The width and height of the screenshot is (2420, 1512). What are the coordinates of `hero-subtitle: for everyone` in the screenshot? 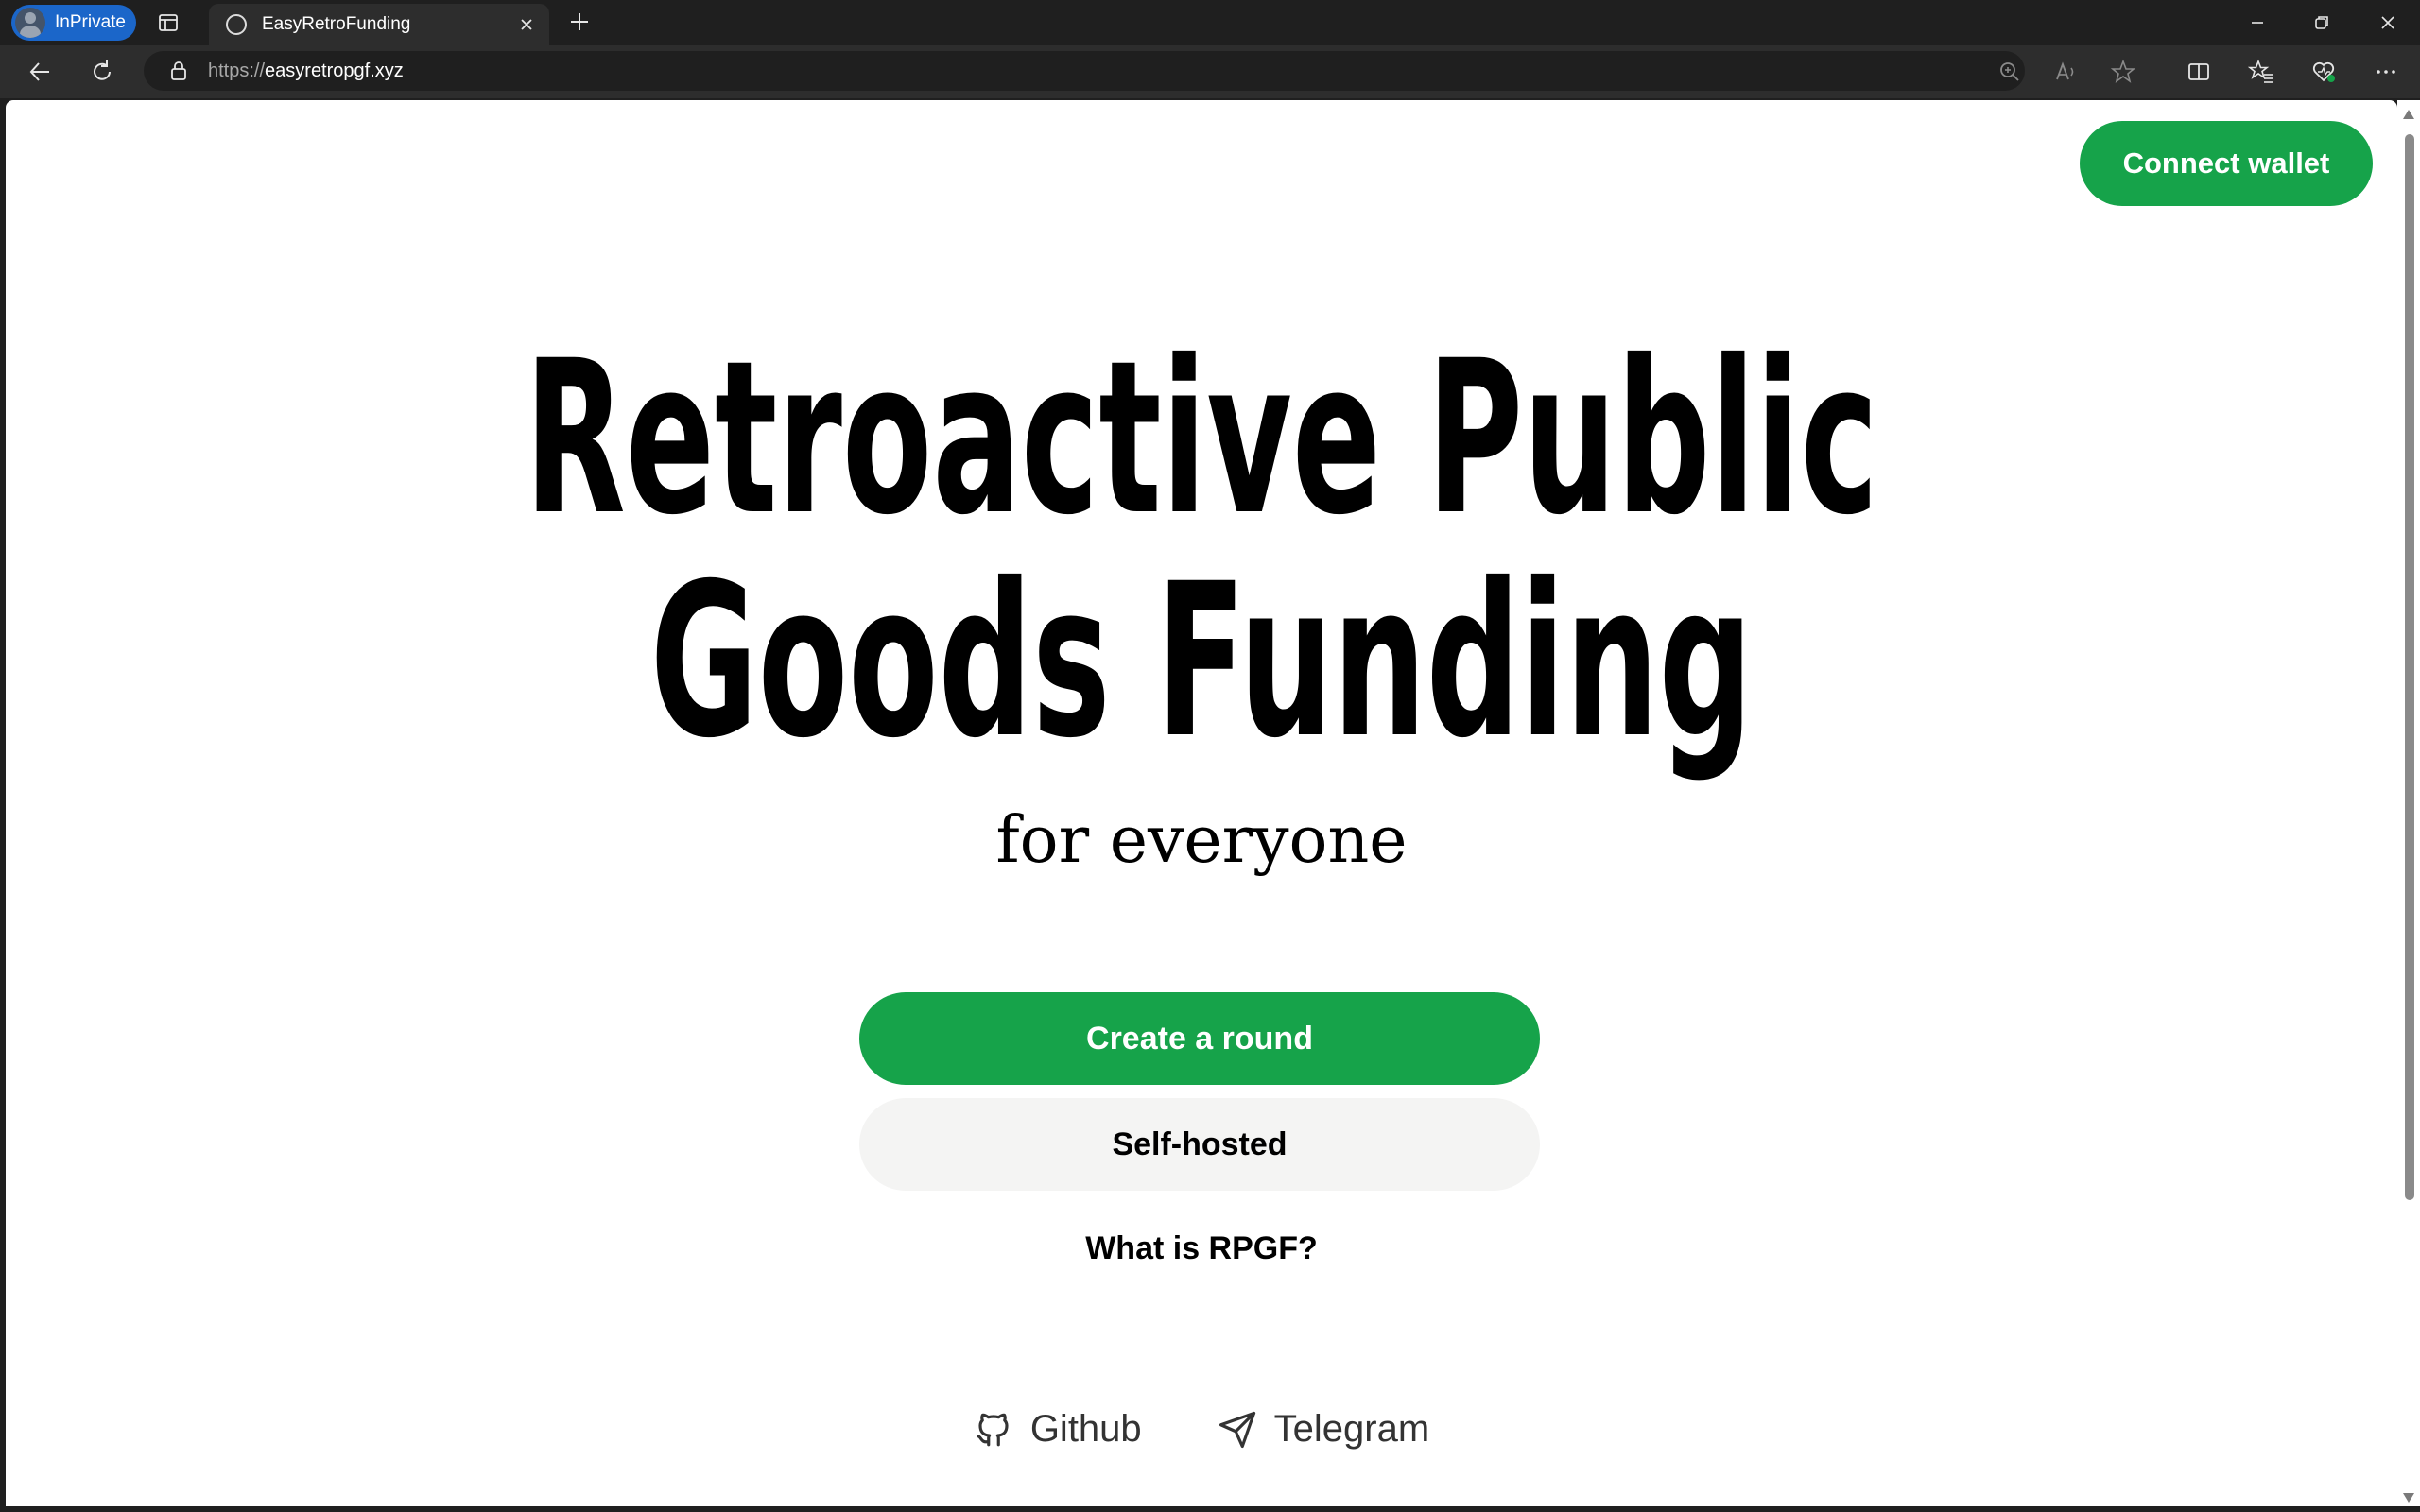 It's located at (1201, 840).